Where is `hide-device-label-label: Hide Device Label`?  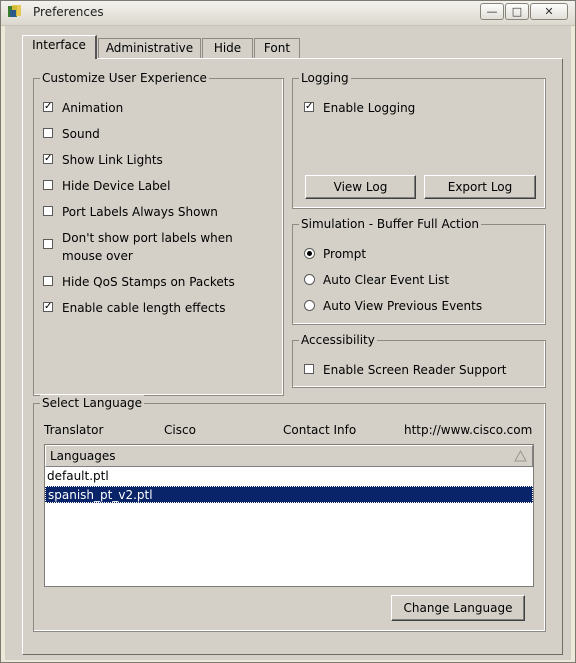
hide-device-label-label: Hide Device Label is located at coordinates (116, 186).